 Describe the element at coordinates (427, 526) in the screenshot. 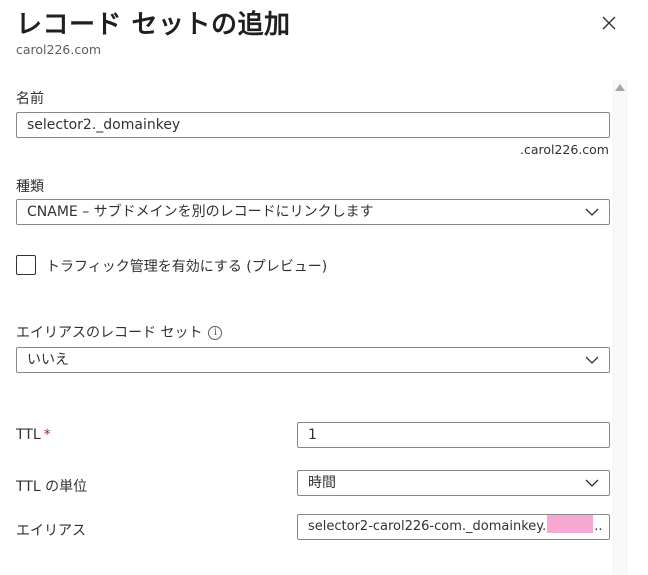

I see `alias-value-prefix: selector2-carol226-com._domainkey.` at that location.